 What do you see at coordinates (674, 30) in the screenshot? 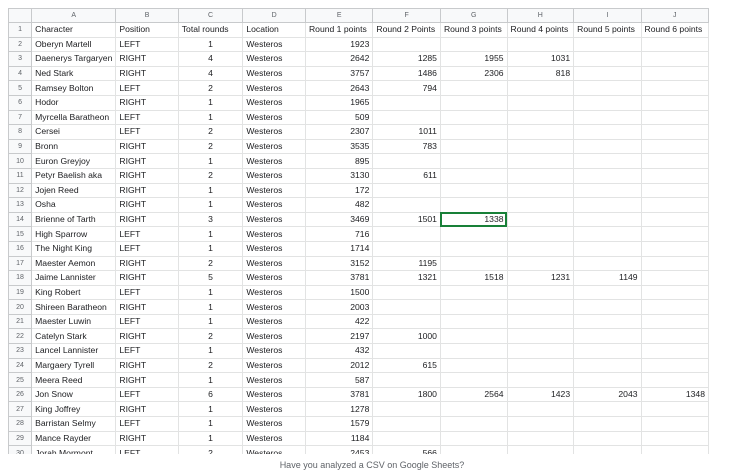
I see `cell: Round 6 points` at bounding box center [674, 30].